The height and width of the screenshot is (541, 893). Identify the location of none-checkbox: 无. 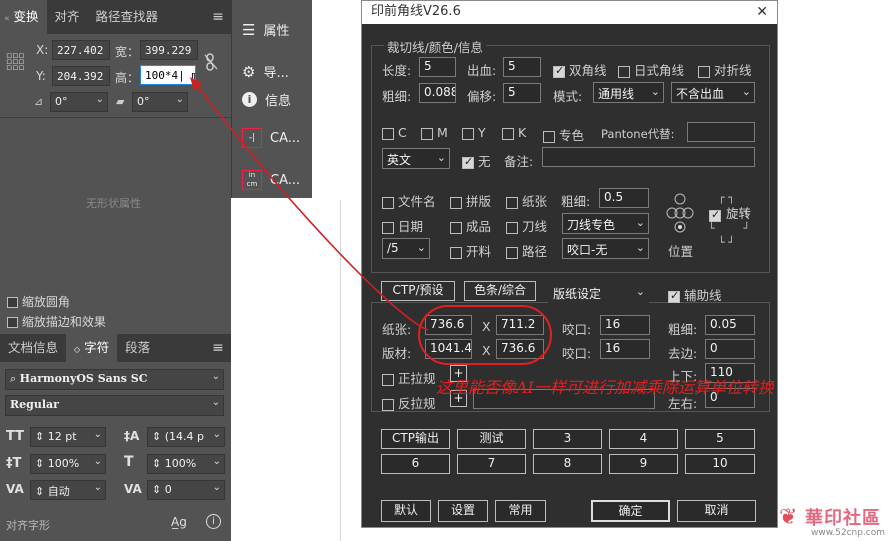
(476, 160).